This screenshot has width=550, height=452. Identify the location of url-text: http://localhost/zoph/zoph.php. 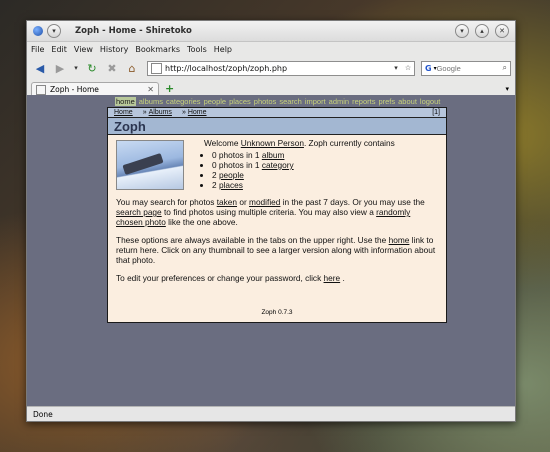
(277, 68).